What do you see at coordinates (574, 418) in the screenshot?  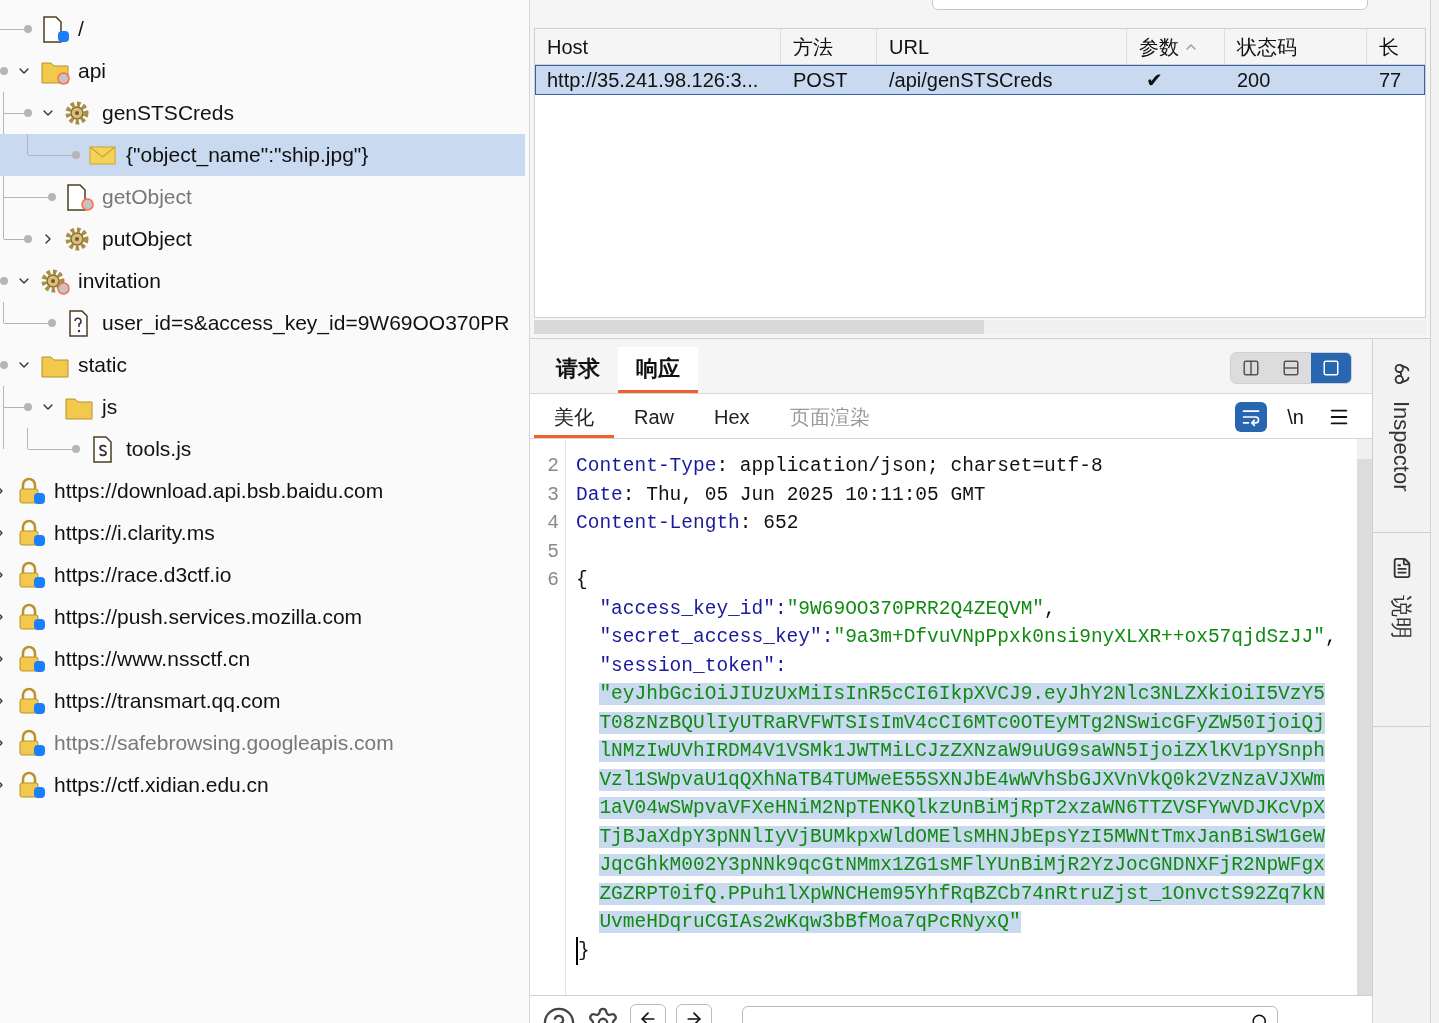 I see `view-tab: 美化` at bounding box center [574, 418].